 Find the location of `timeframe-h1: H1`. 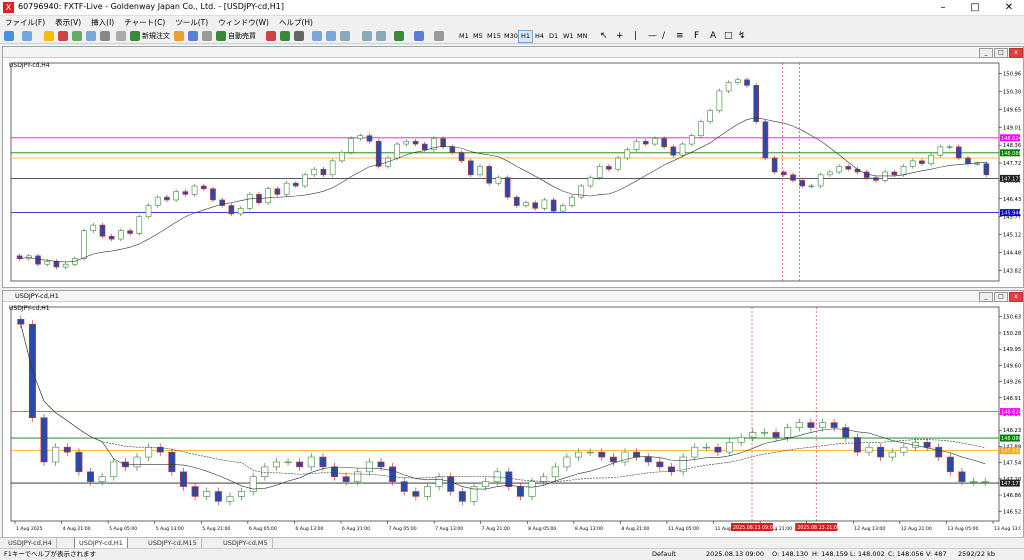

timeframe-h1: H1 is located at coordinates (526, 36).